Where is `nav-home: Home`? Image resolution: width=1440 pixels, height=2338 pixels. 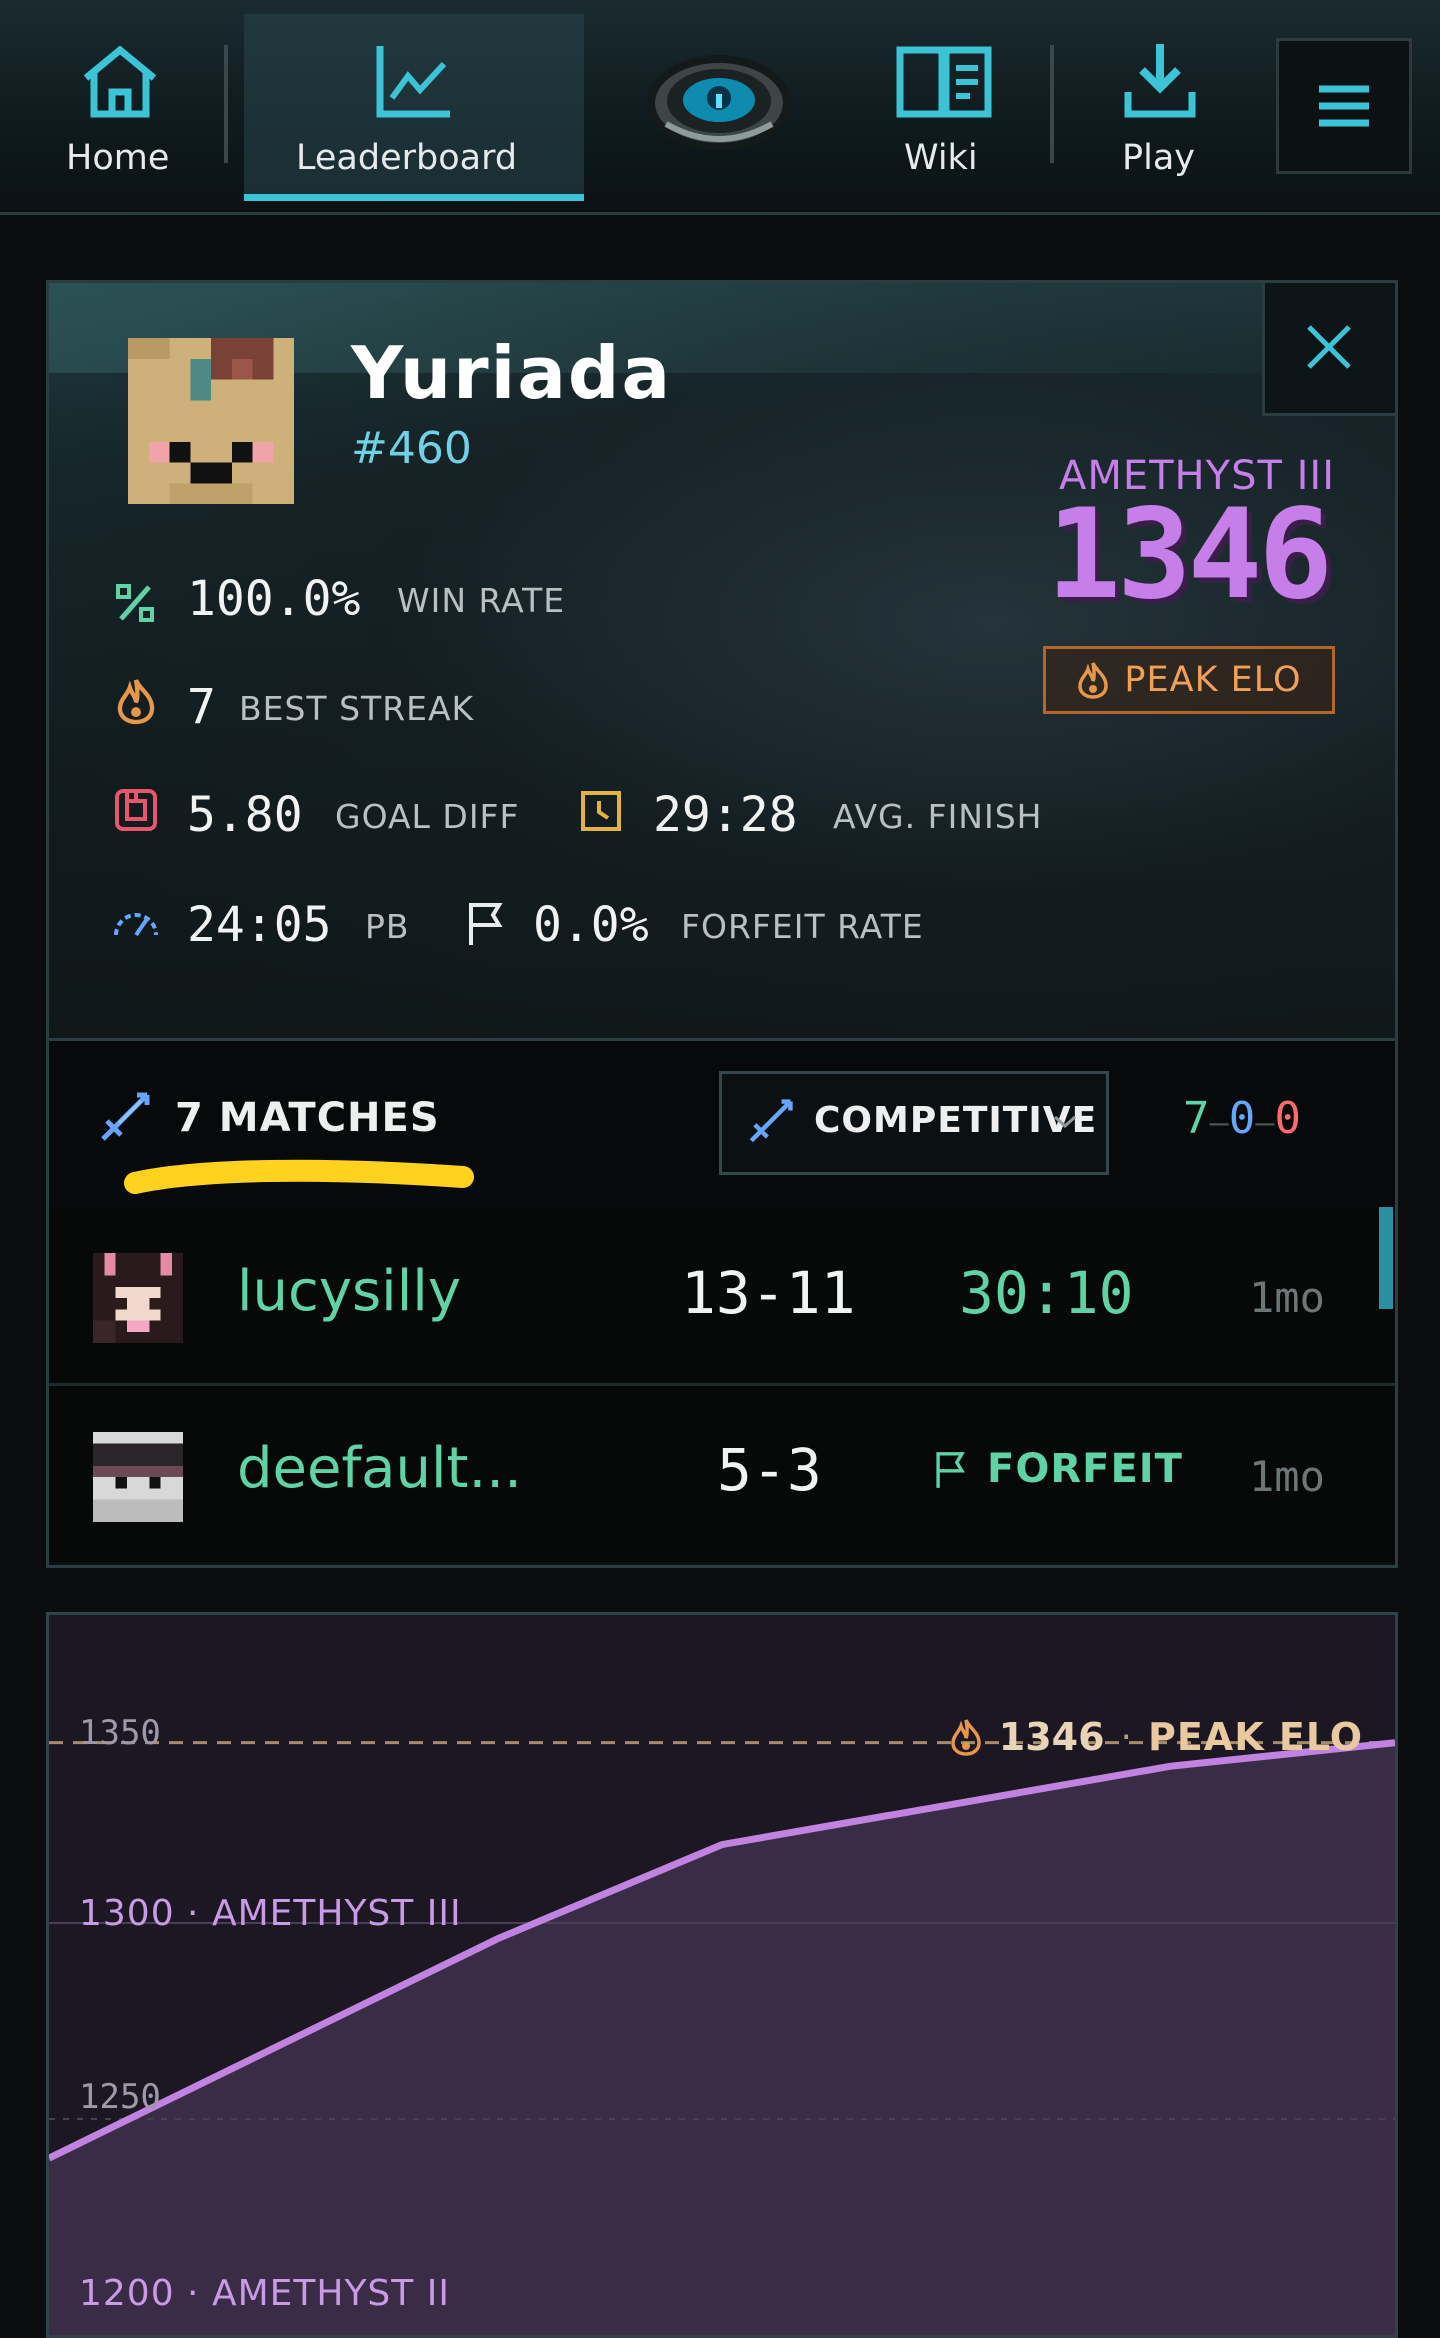 nav-home: Home is located at coordinates (120, 97).